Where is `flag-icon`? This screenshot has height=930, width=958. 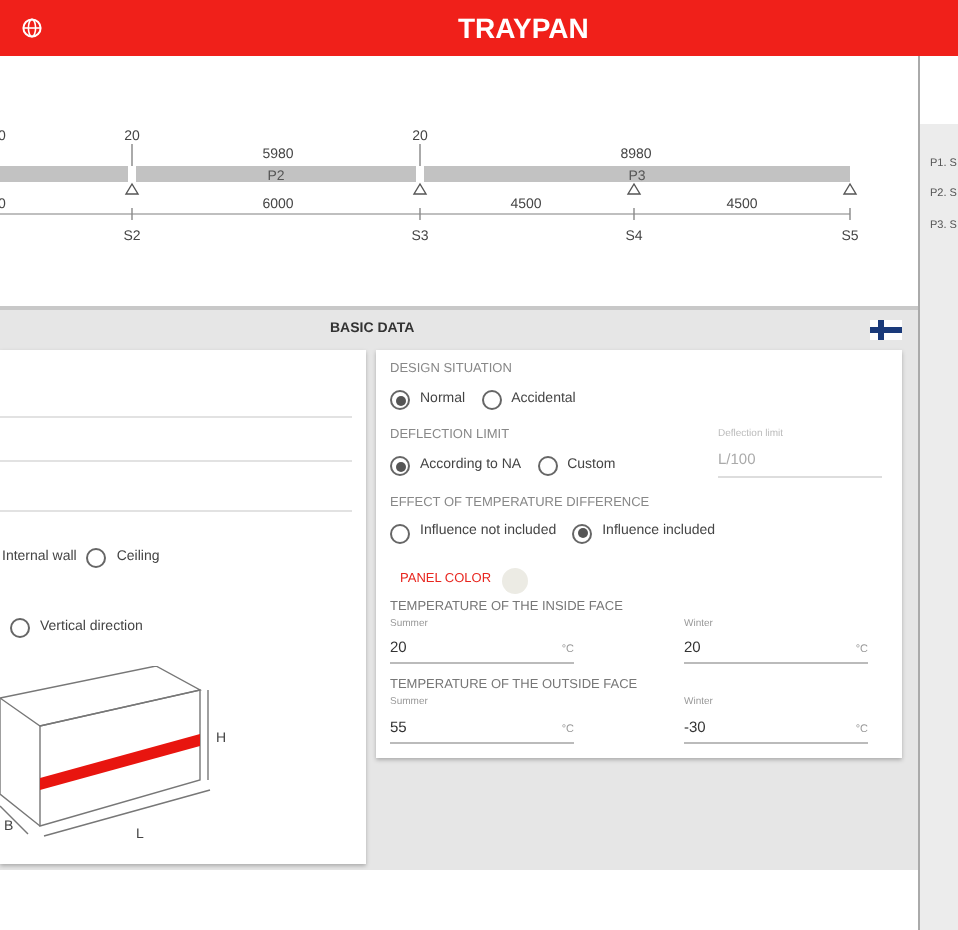 flag-icon is located at coordinates (886, 330).